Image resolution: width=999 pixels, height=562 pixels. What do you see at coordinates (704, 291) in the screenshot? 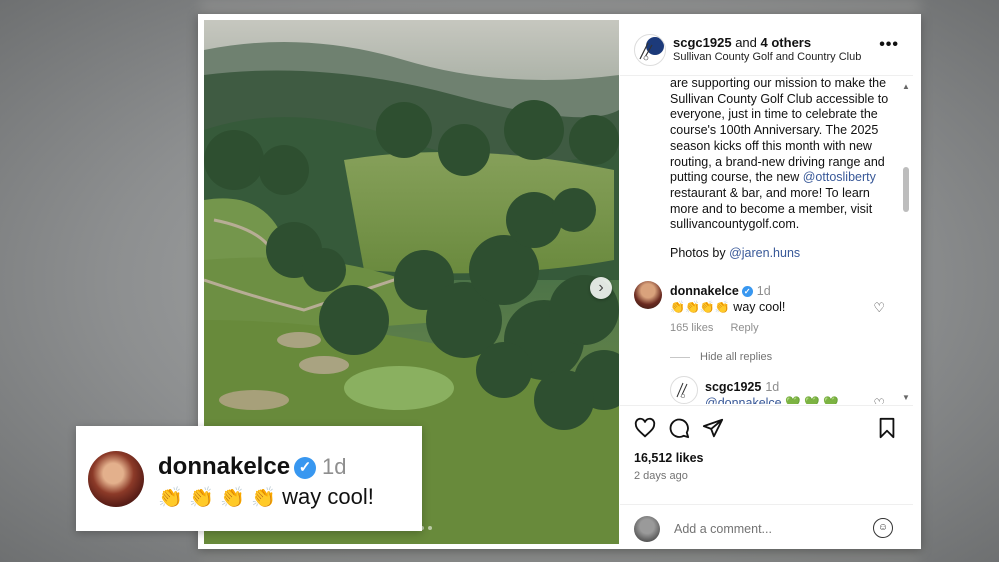
I see `comment-username-text: donnakelce` at bounding box center [704, 291].